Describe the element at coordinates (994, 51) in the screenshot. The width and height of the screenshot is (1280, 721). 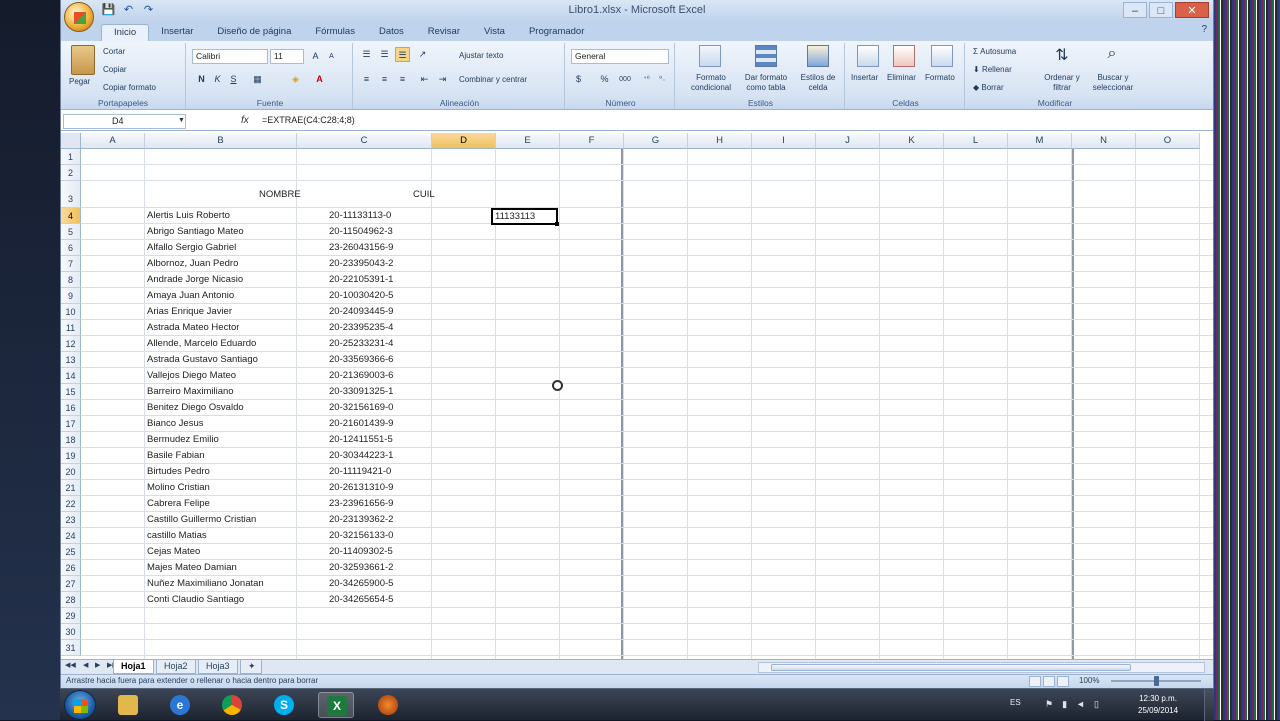
I see `autosum-button: Σ Autosuma` at that location.